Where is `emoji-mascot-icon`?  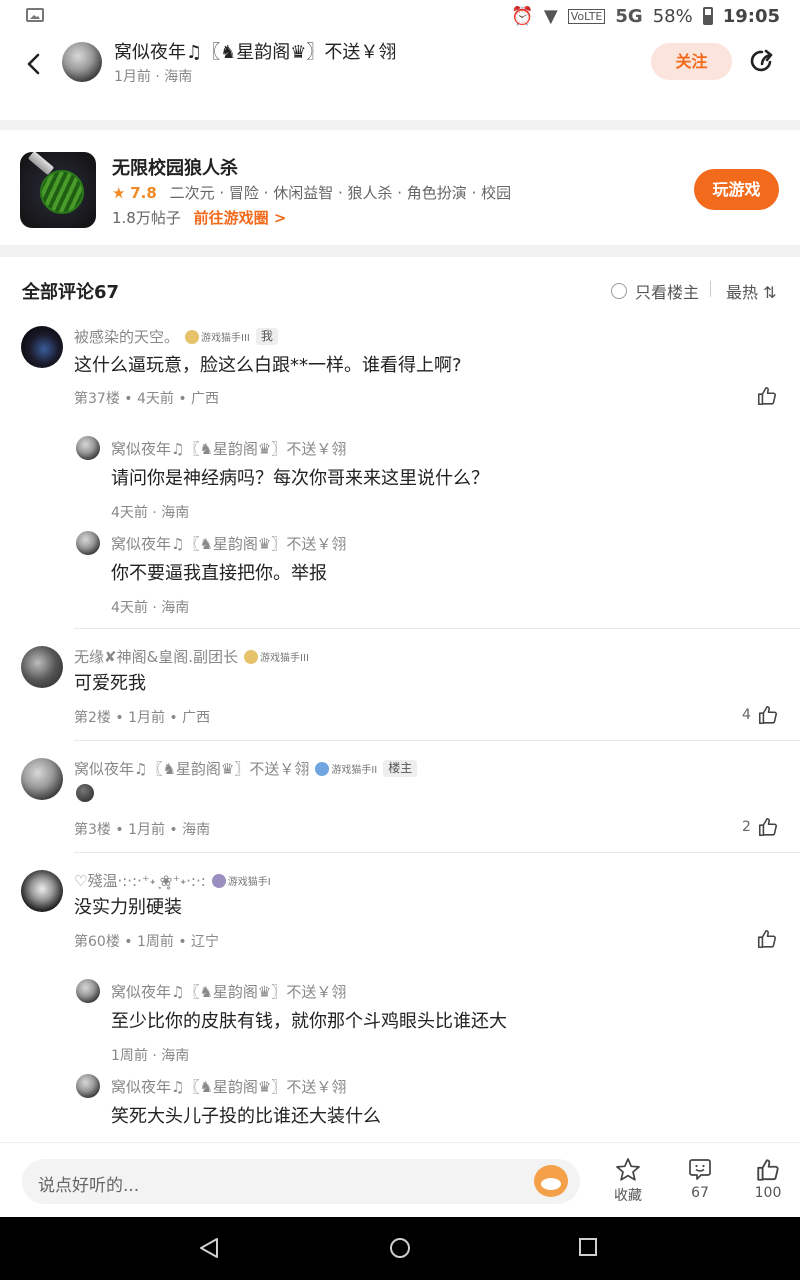
emoji-mascot-icon is located at coordinates (551, 1181).